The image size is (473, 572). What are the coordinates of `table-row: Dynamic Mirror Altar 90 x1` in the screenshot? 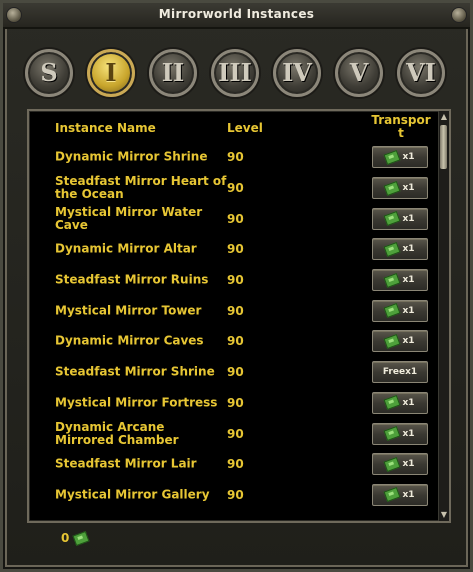 It's located at (234, 249).